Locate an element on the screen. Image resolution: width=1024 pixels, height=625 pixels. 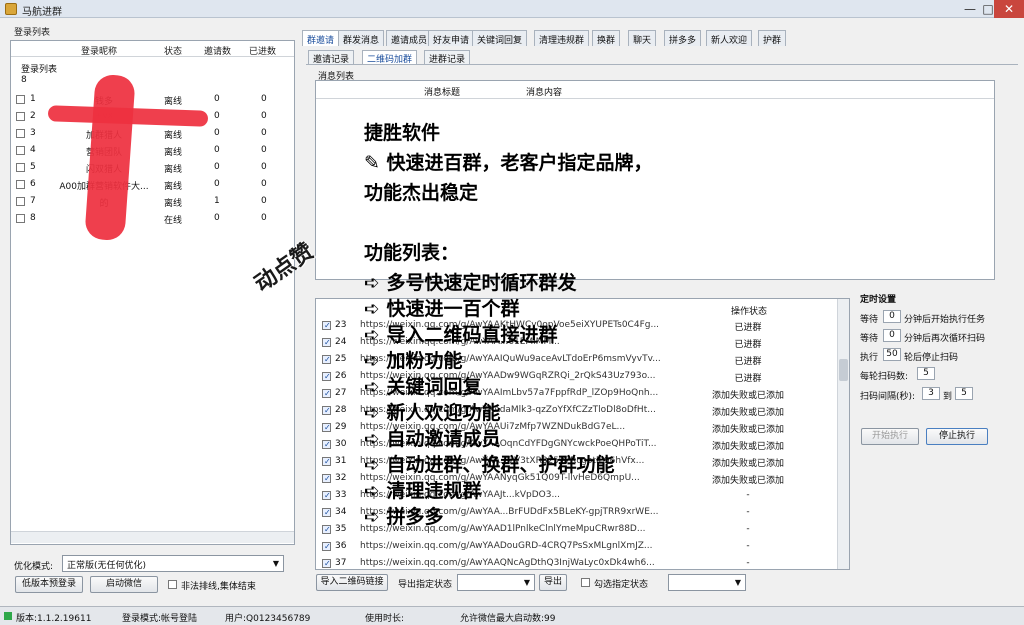
tab-5: 清理违规群 is located at coordinates (562, 38).